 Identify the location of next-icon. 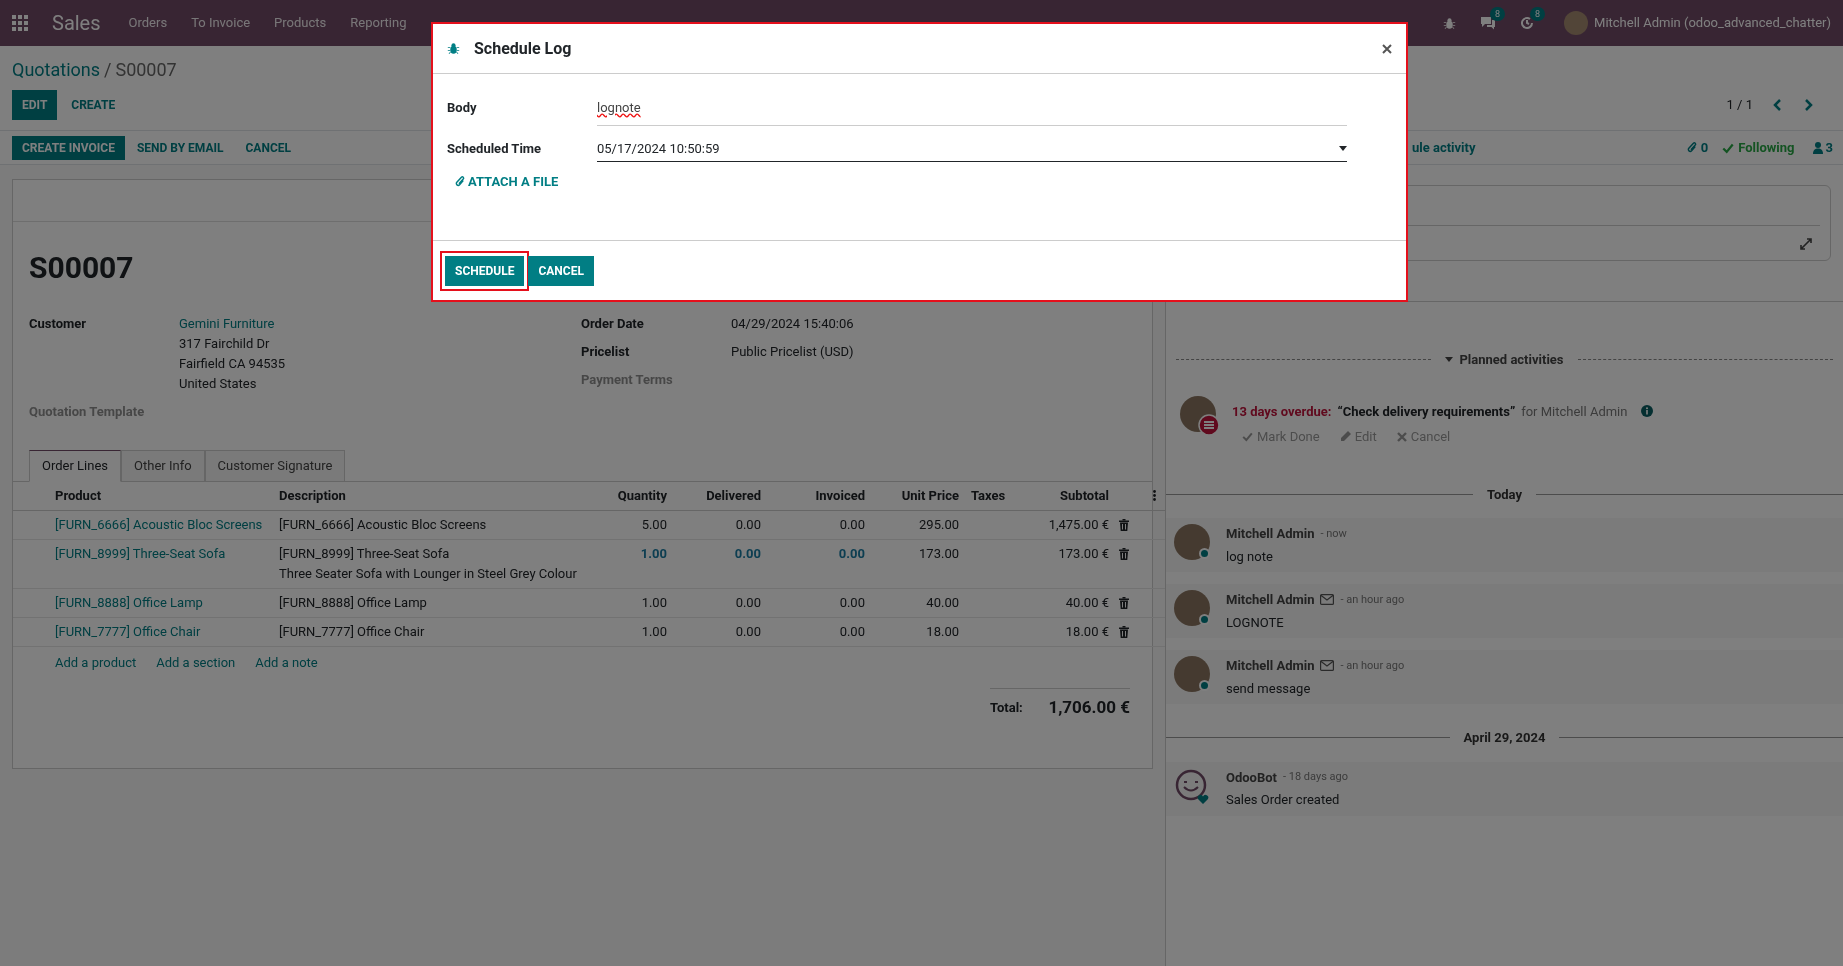
(1808, 105).